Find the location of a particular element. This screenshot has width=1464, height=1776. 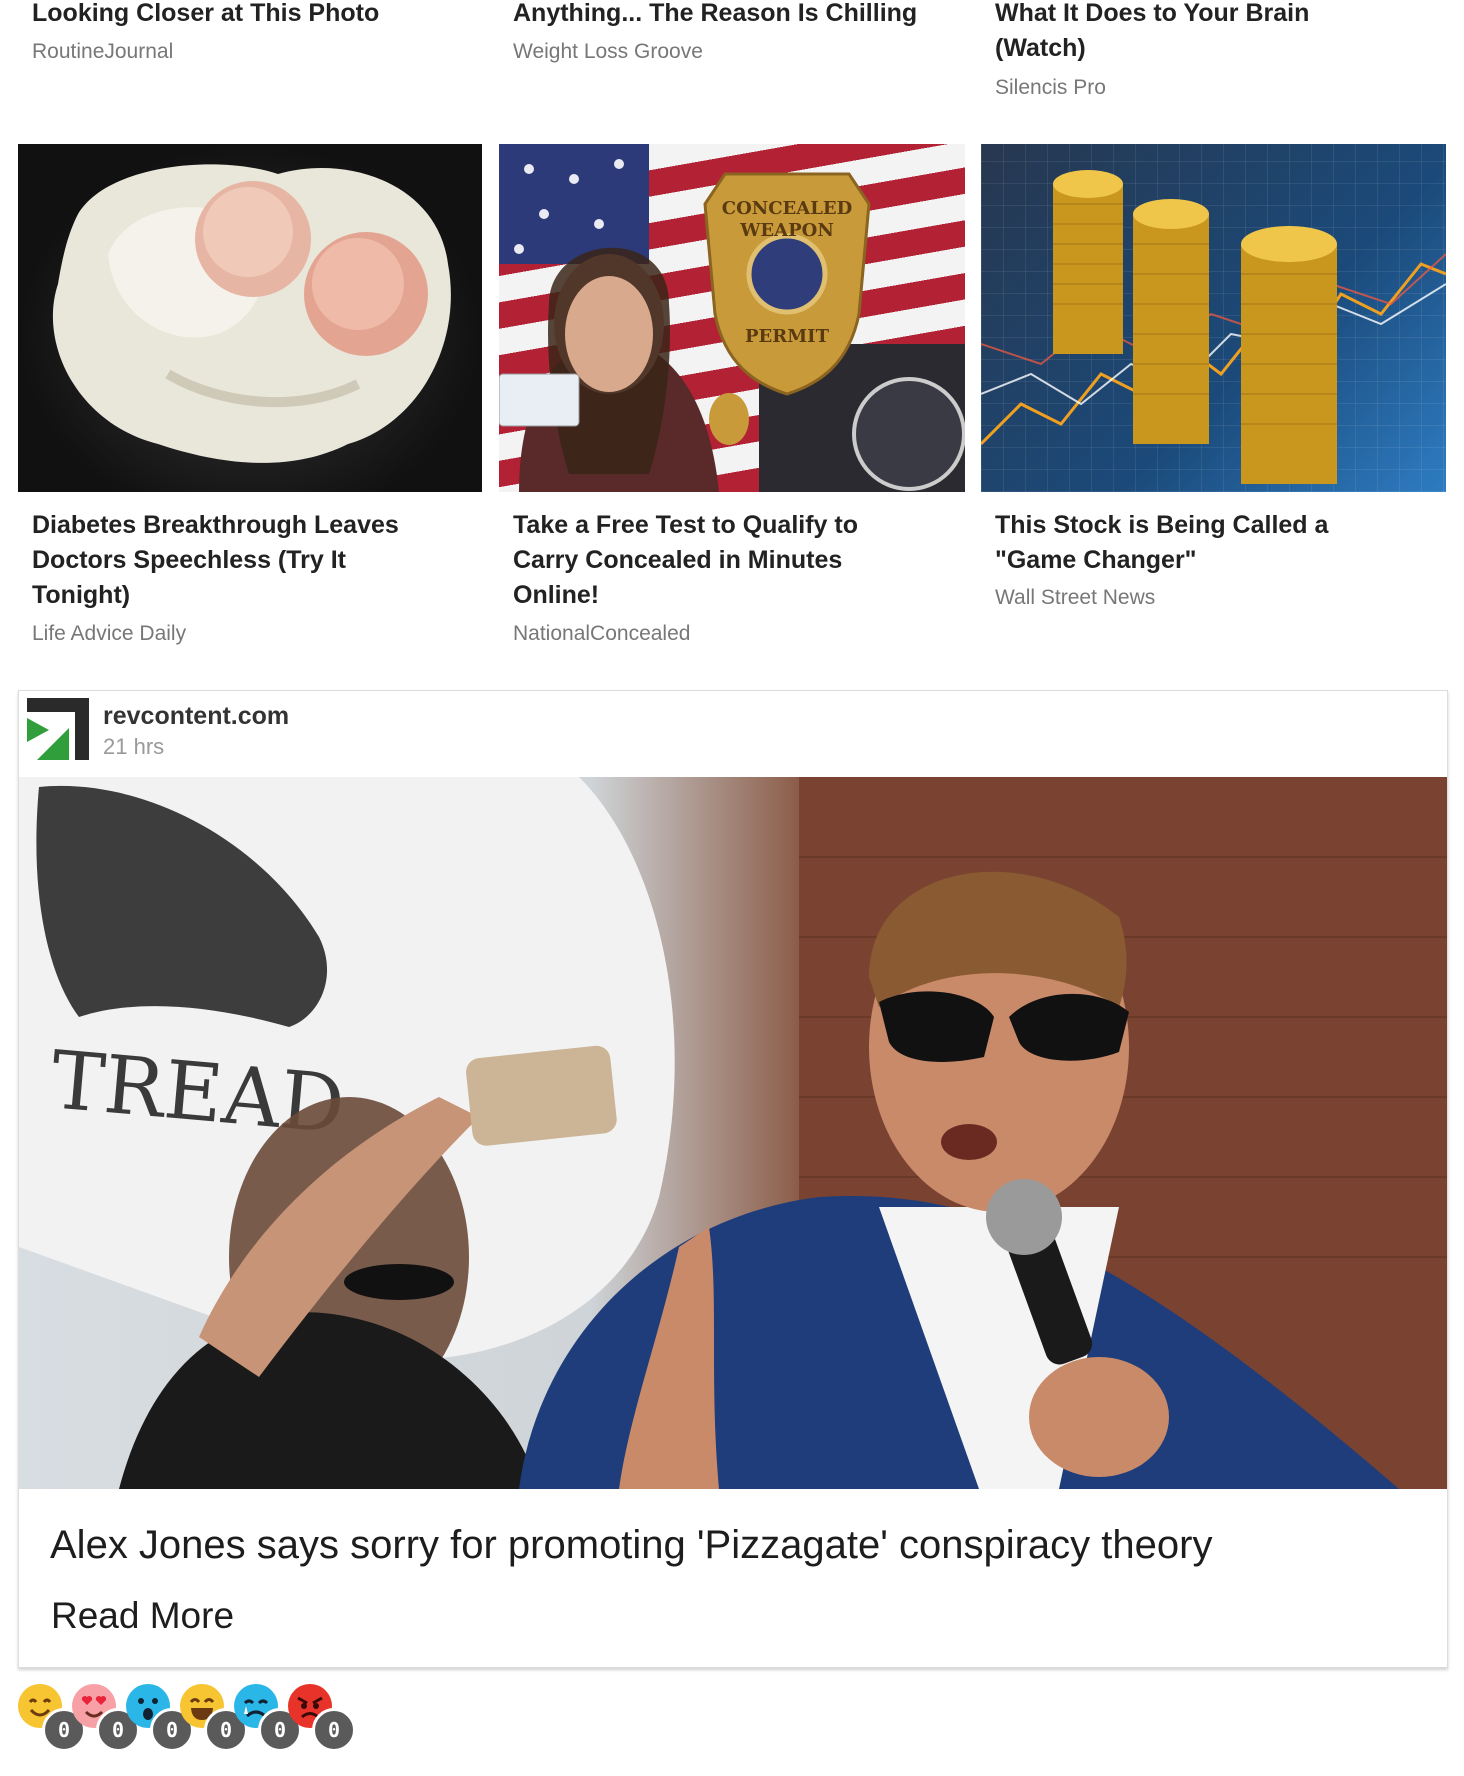

article-title-2: Anything... The Reason Is Chilling is located at coordinates (715, 15).